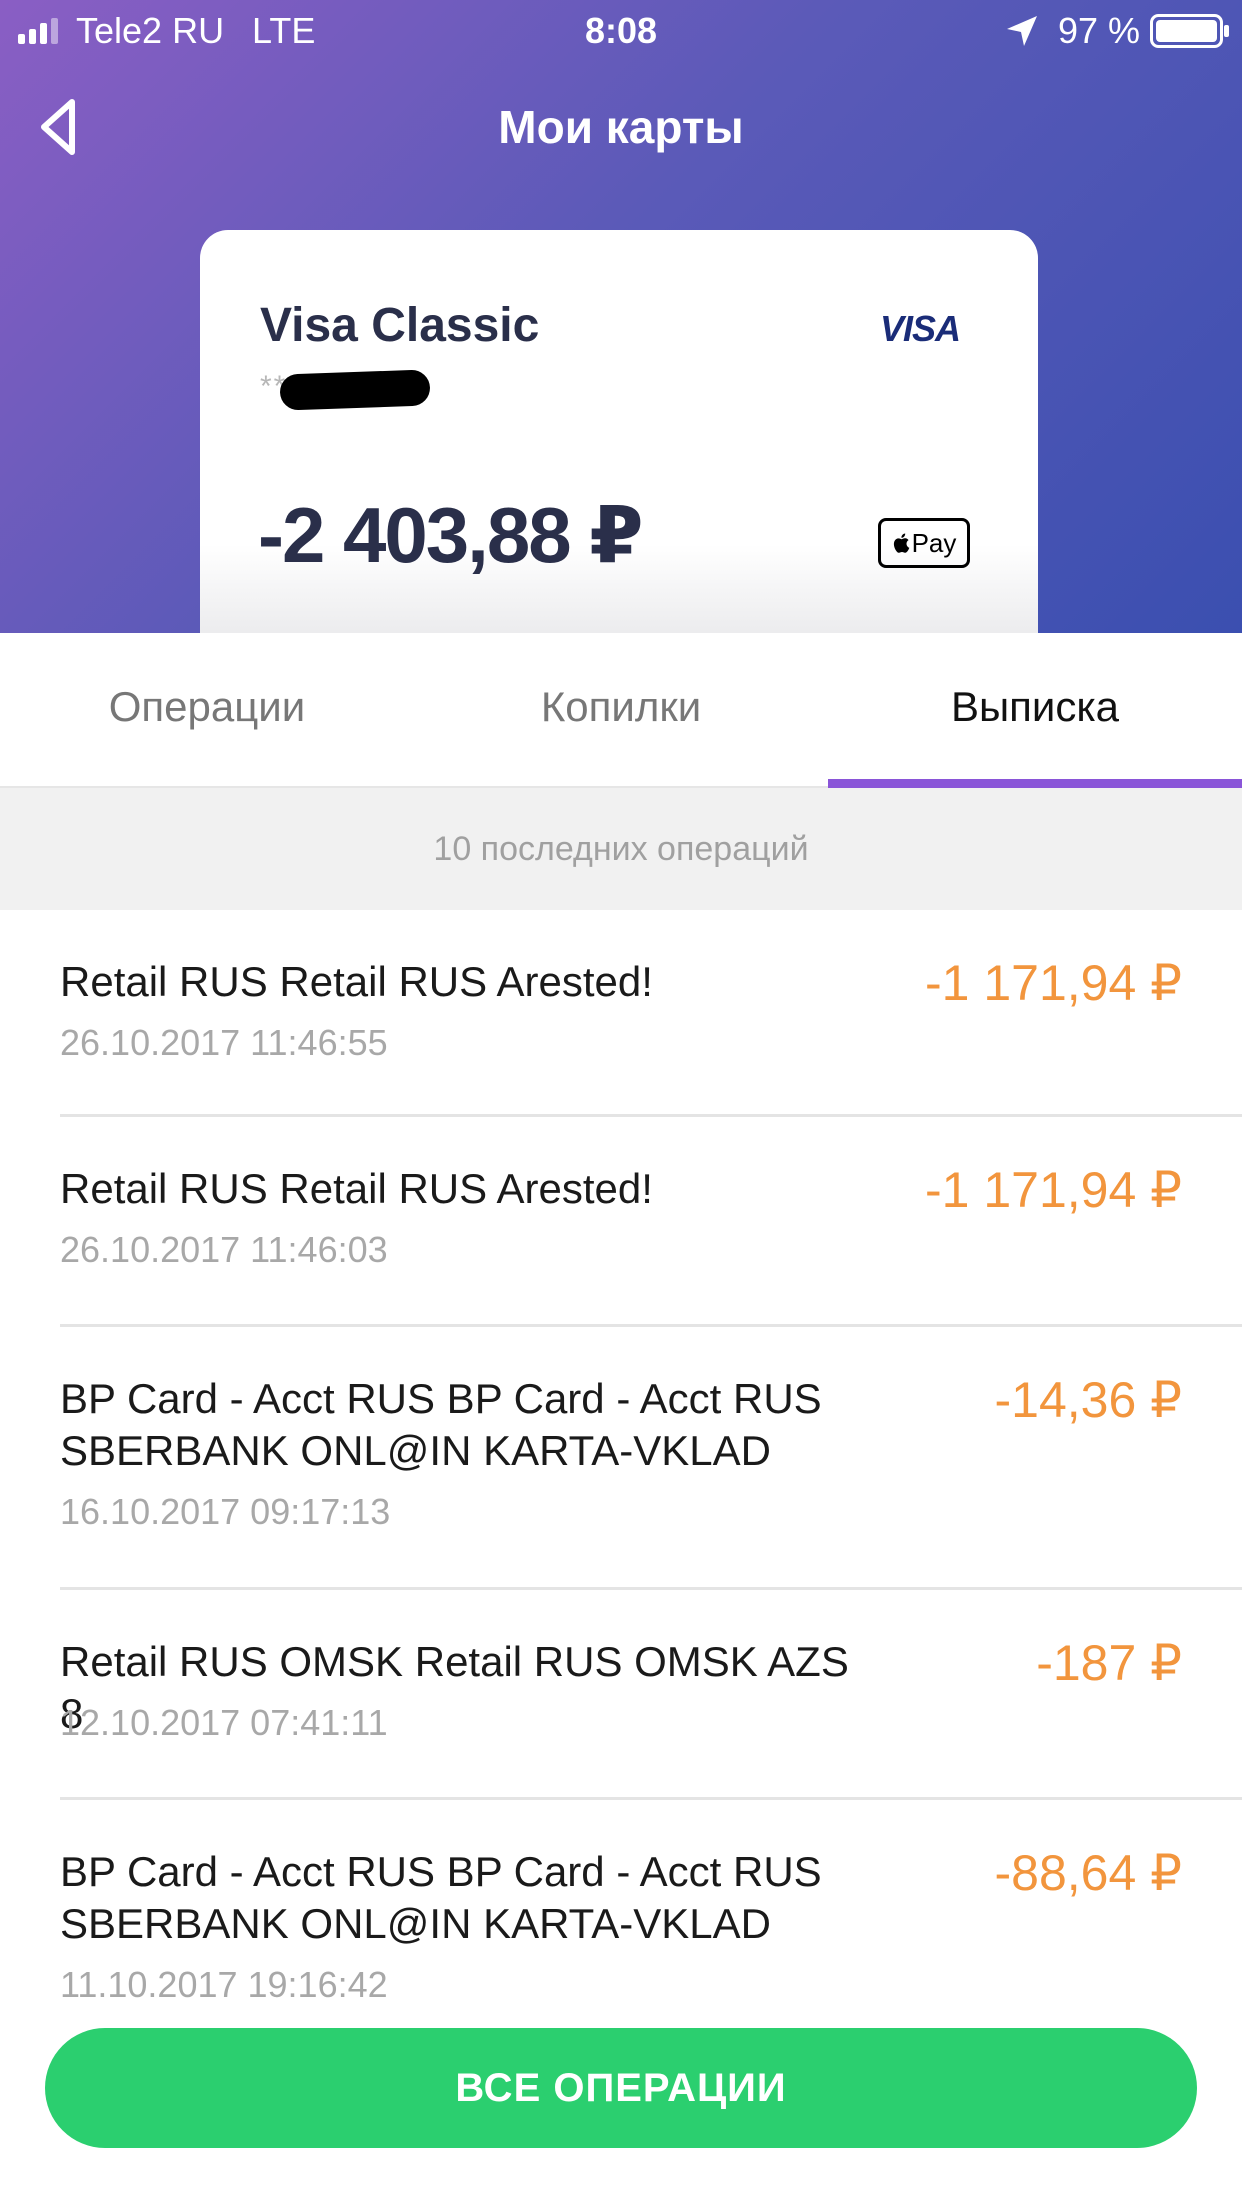  What do you see at coordinates (1022, 31) in the screenshot?
I see `location-arrow-icon` at bounding box center [1022, 31].